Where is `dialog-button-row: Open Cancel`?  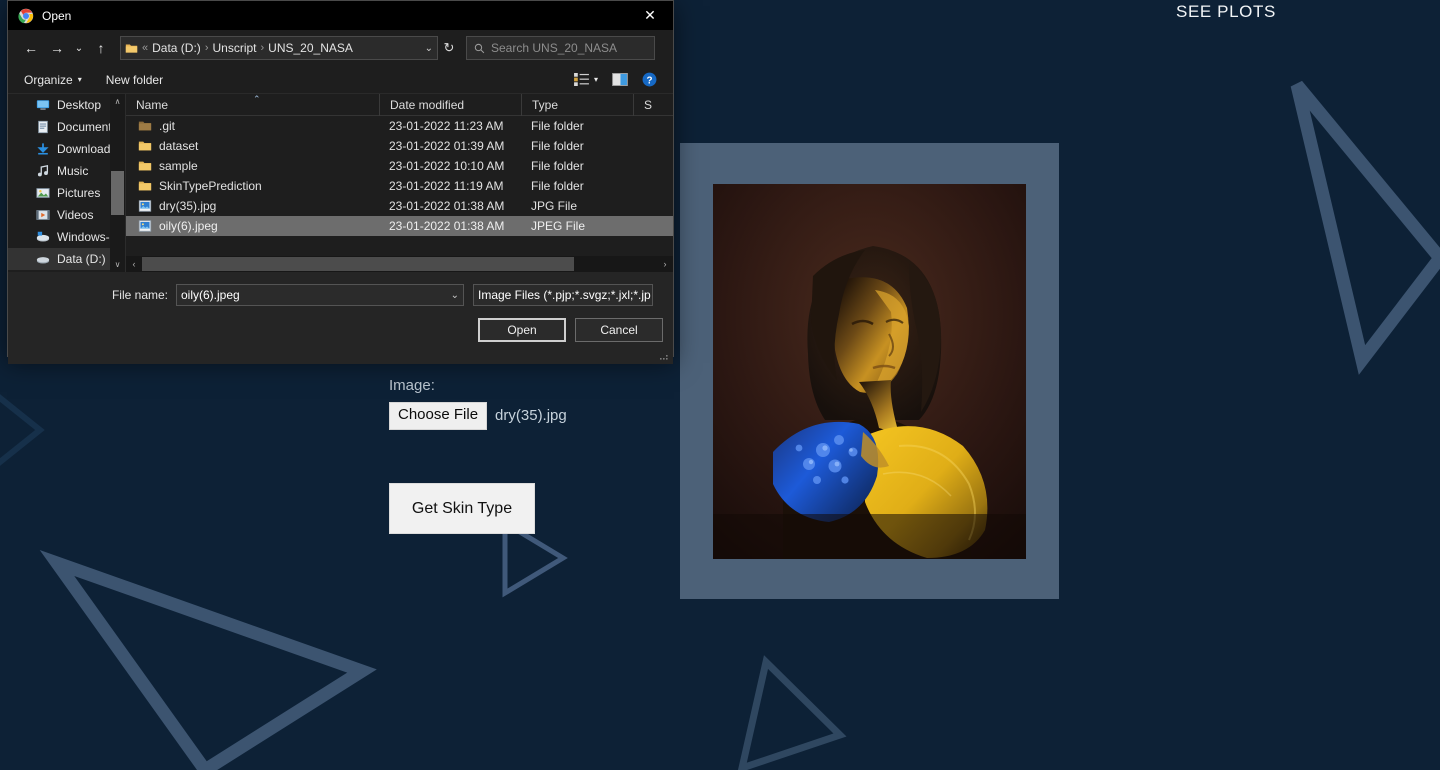 dialog-button-row: Open Cancel is located at coordinates (570, 330).